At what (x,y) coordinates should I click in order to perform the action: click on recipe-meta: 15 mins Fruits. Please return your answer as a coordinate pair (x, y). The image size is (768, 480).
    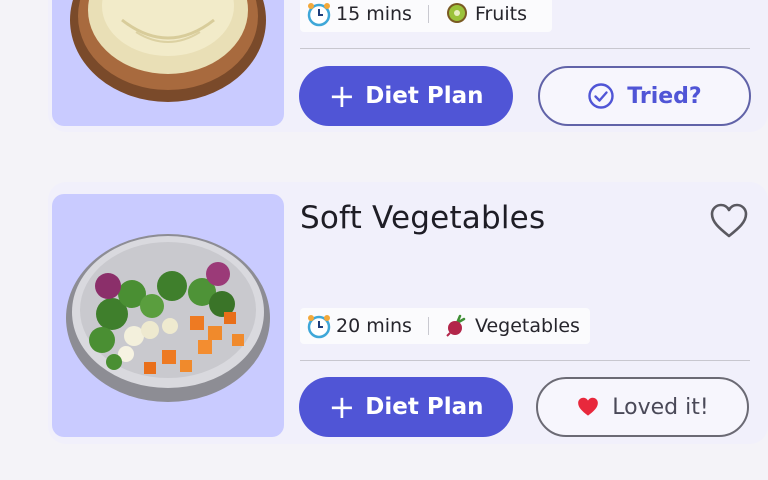
    Looking at the image, I should click on (426, 16).